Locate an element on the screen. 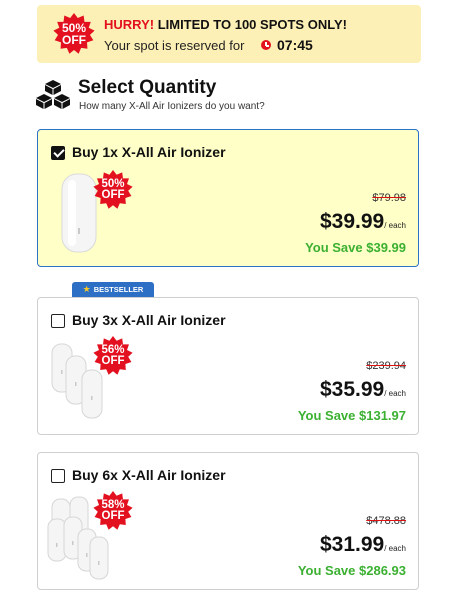  price-value: $31.99 is located at coordinates (352, 544).